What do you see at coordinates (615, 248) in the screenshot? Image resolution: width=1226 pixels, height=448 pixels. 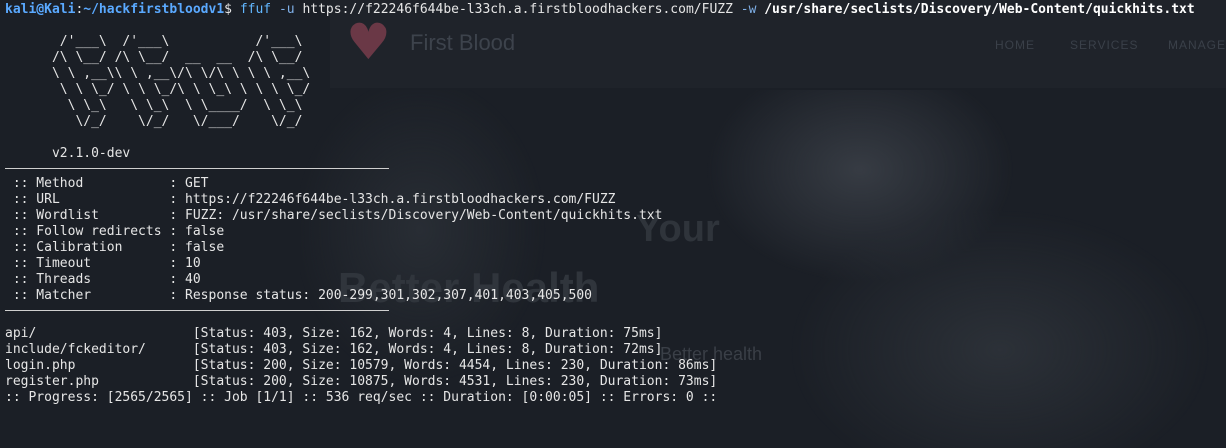 I see `config-calibration: :: Calibration : false` at bounding box center [615, 248].